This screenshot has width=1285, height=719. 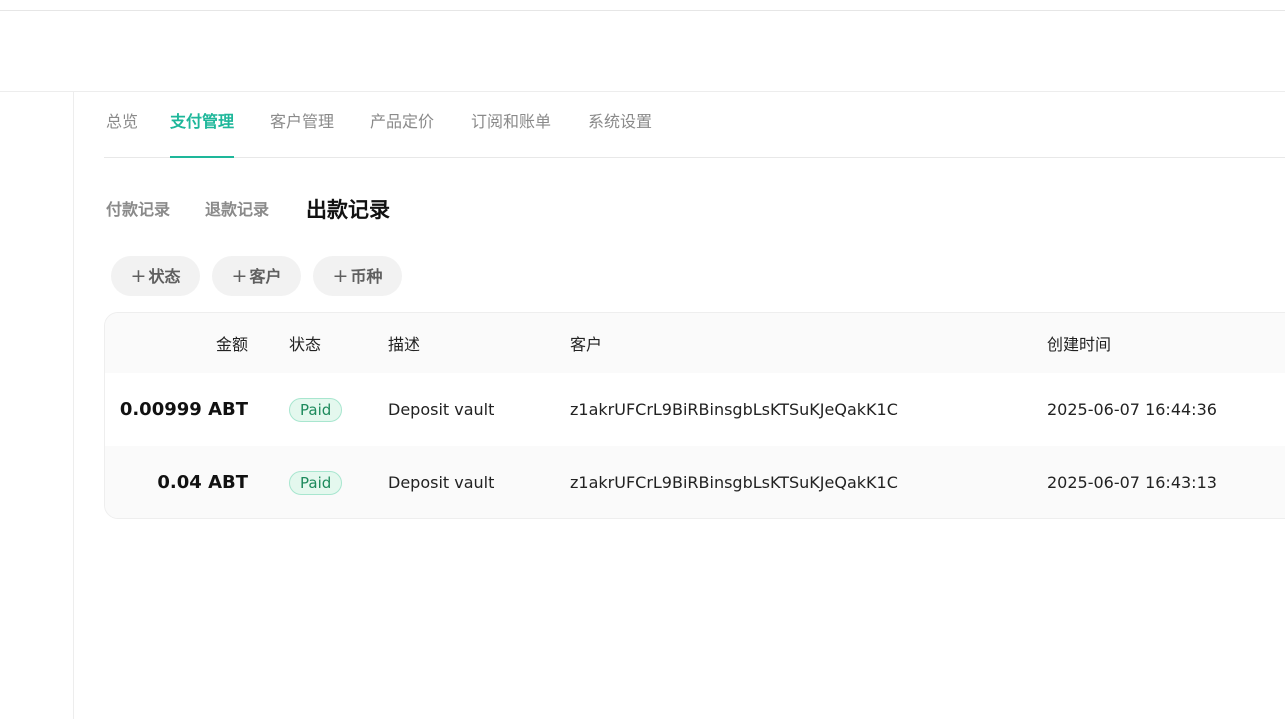 I want to click on filter-status-label: 状态, so click(x=164, y=276).